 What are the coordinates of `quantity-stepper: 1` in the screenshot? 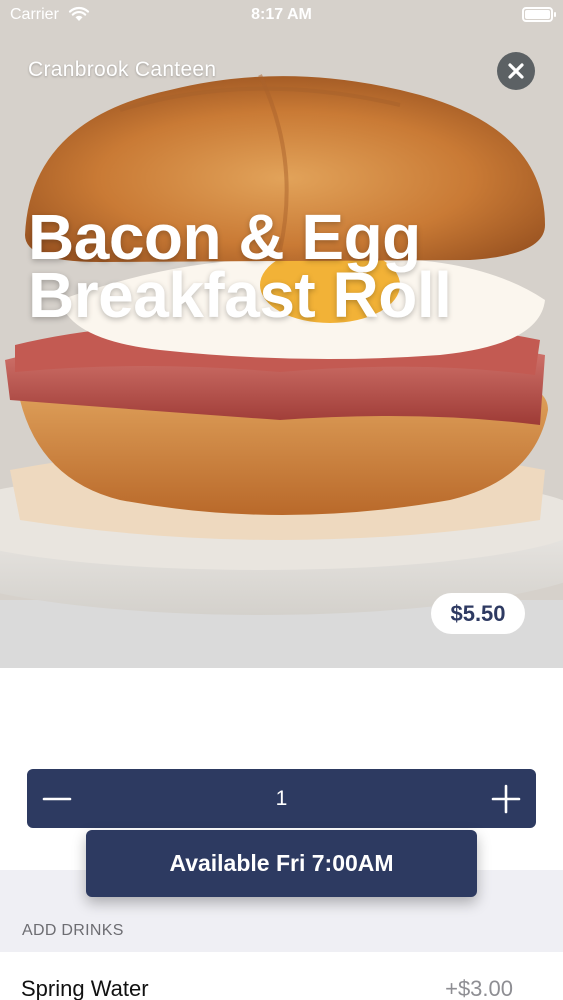 It's located at (281, 798).